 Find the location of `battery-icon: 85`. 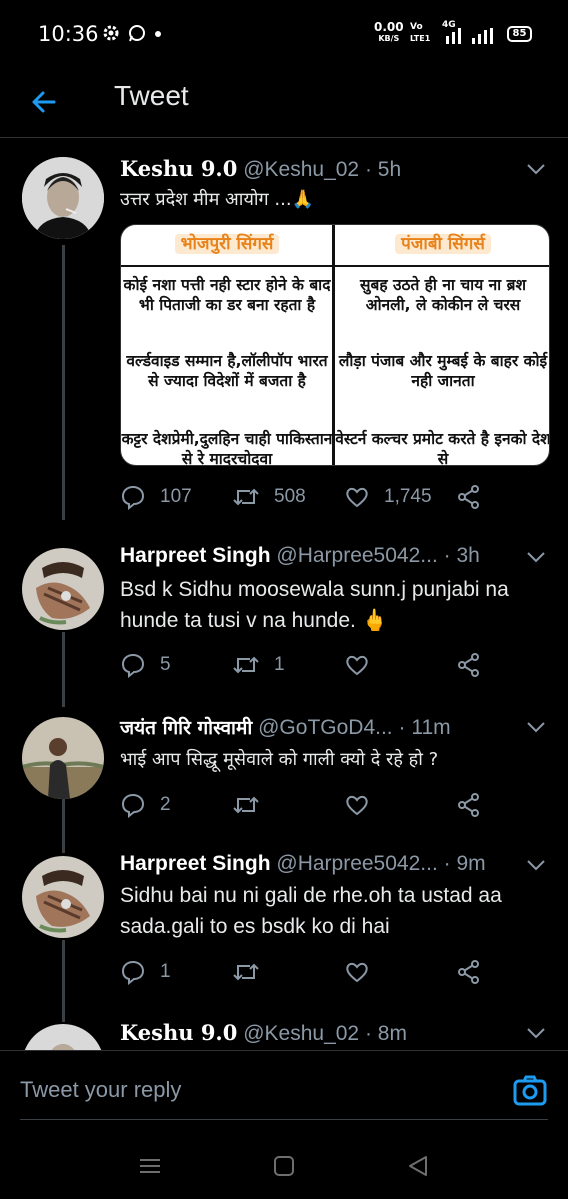

battery-icon: 85 is located at coordinates (519, 34).